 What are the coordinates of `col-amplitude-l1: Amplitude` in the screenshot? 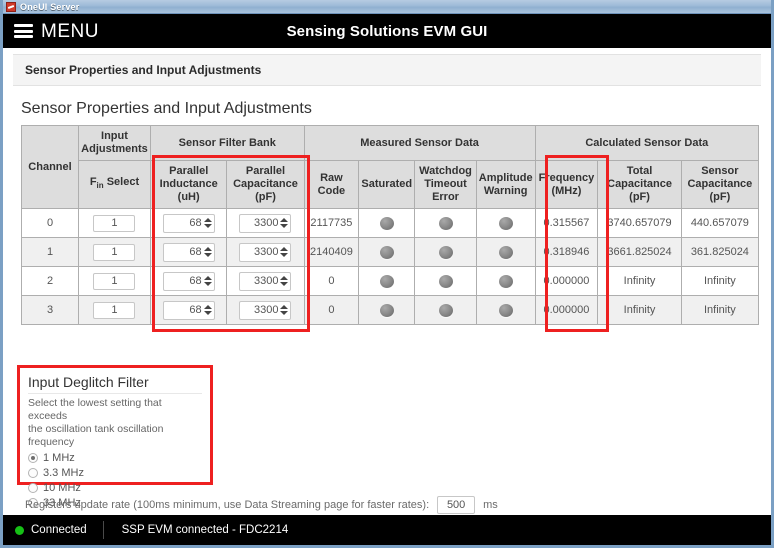 It's located at (505, 177).